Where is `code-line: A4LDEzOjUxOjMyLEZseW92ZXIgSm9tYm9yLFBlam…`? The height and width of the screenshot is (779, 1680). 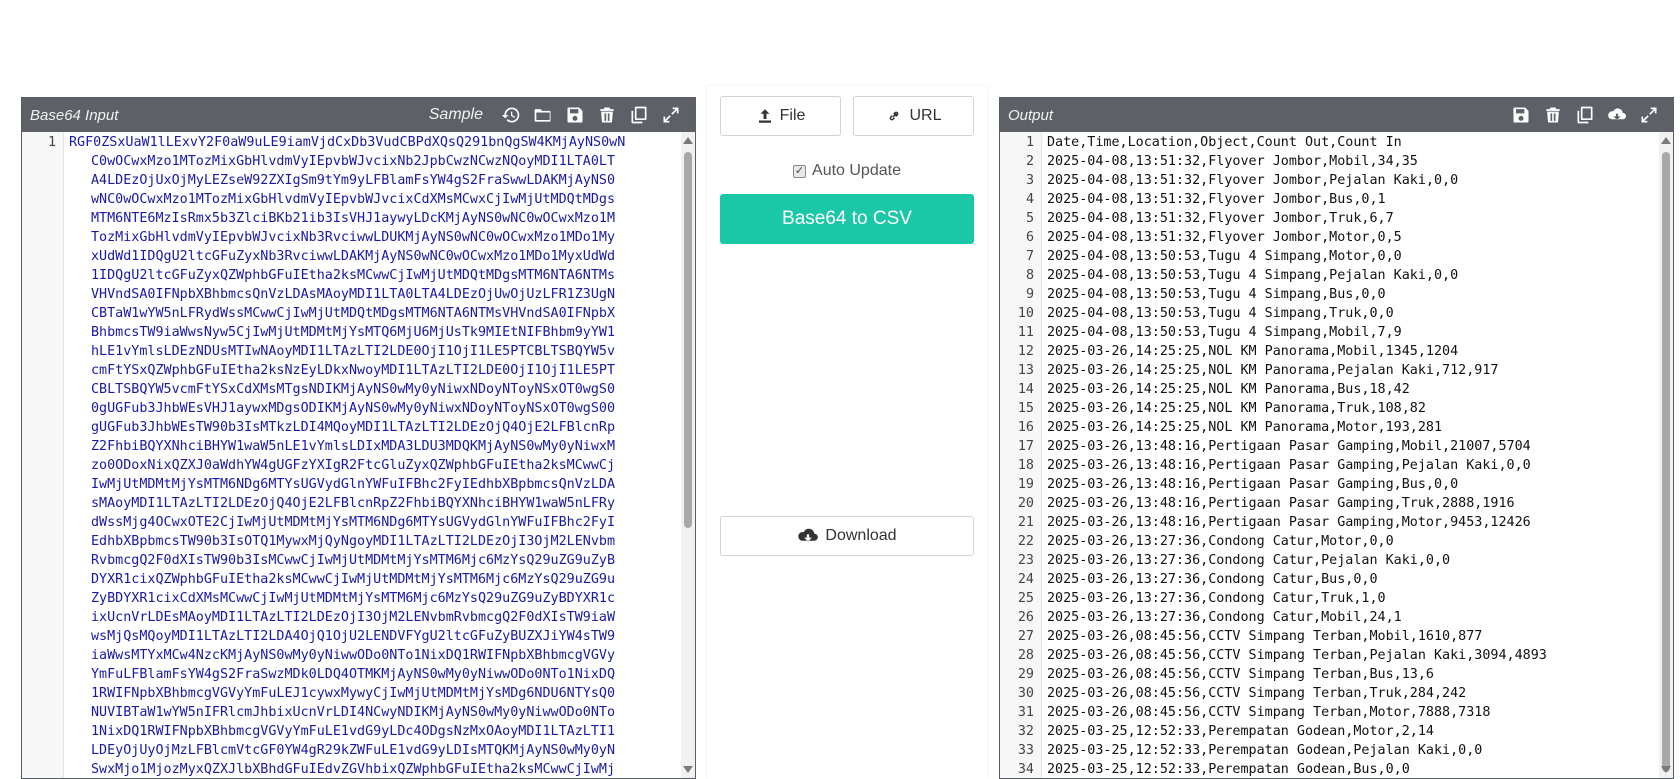
code-line: A4LDEzOjUxOjMyLEZseW92ZXIgSm9tYm9yLFBlam… is located at coordinates (353, 180).